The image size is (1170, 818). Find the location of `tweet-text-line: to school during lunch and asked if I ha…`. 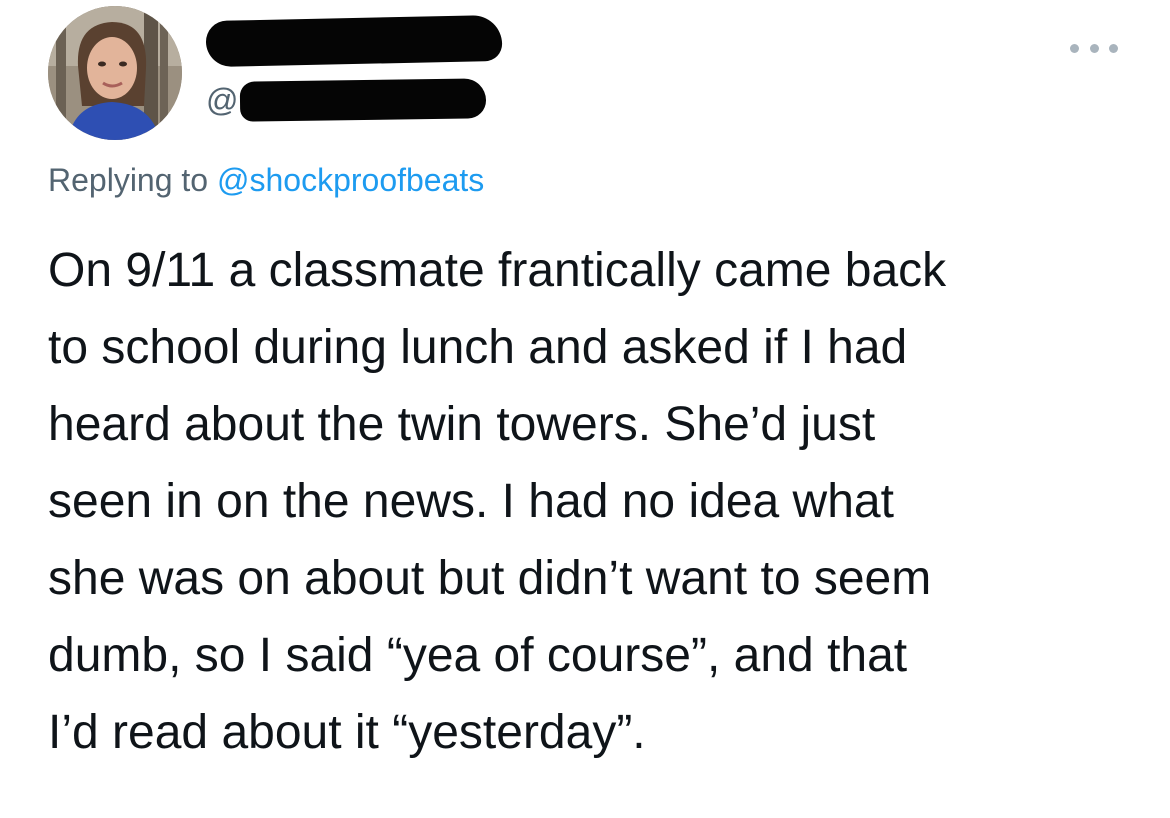

tweet-text-line: to school during lunch and asked if I ha… is located at coordinates (478, 347).